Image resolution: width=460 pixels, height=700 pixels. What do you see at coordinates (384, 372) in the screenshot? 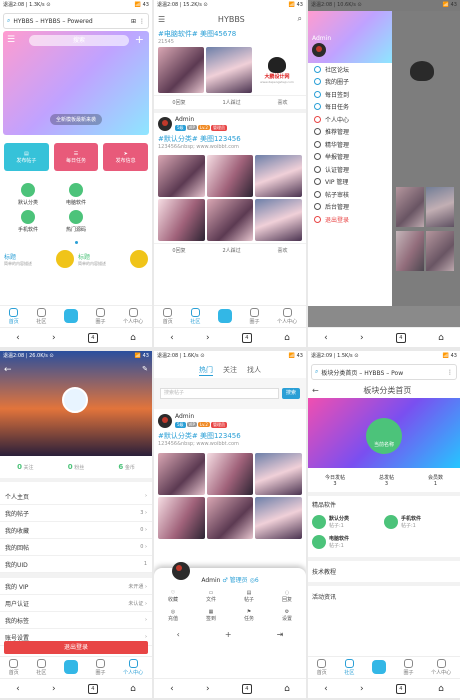
I see `address-bar: ⌕ 板块分类首页 – HYBBS – Pow ⋮` at bounding box center [384, 372].